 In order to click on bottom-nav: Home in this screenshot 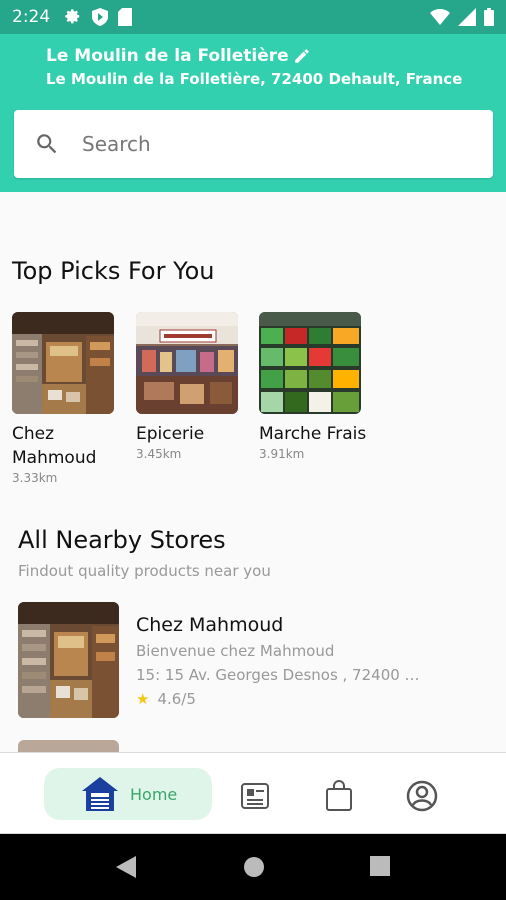, I will do `click(253, 793)`.